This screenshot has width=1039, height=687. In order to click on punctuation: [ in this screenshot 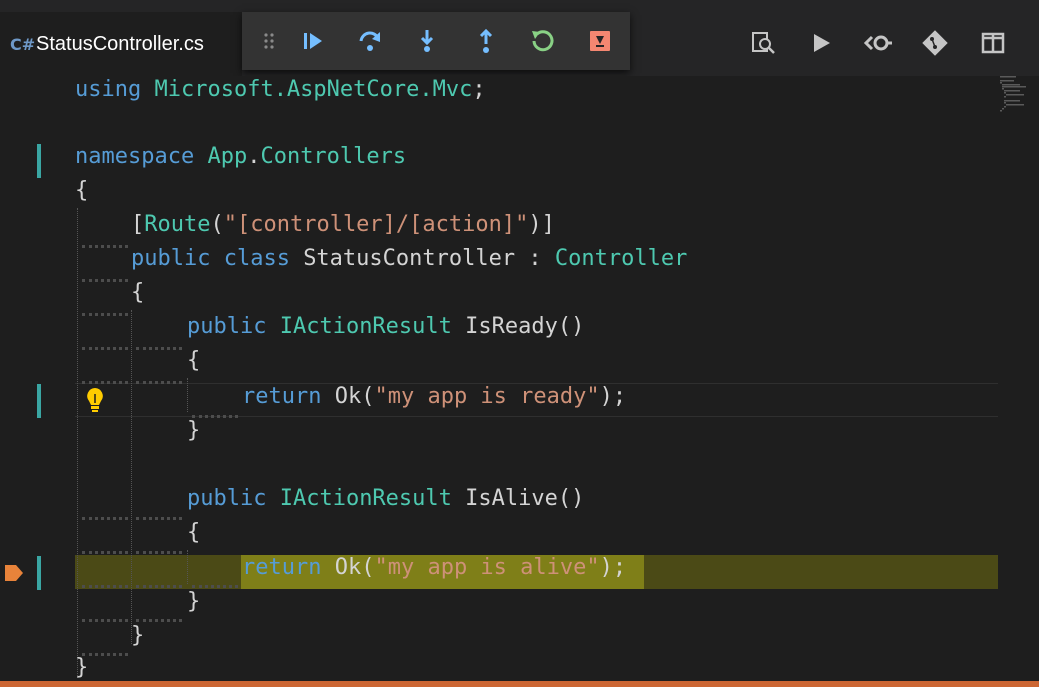, I will do `click(138, 224)`.